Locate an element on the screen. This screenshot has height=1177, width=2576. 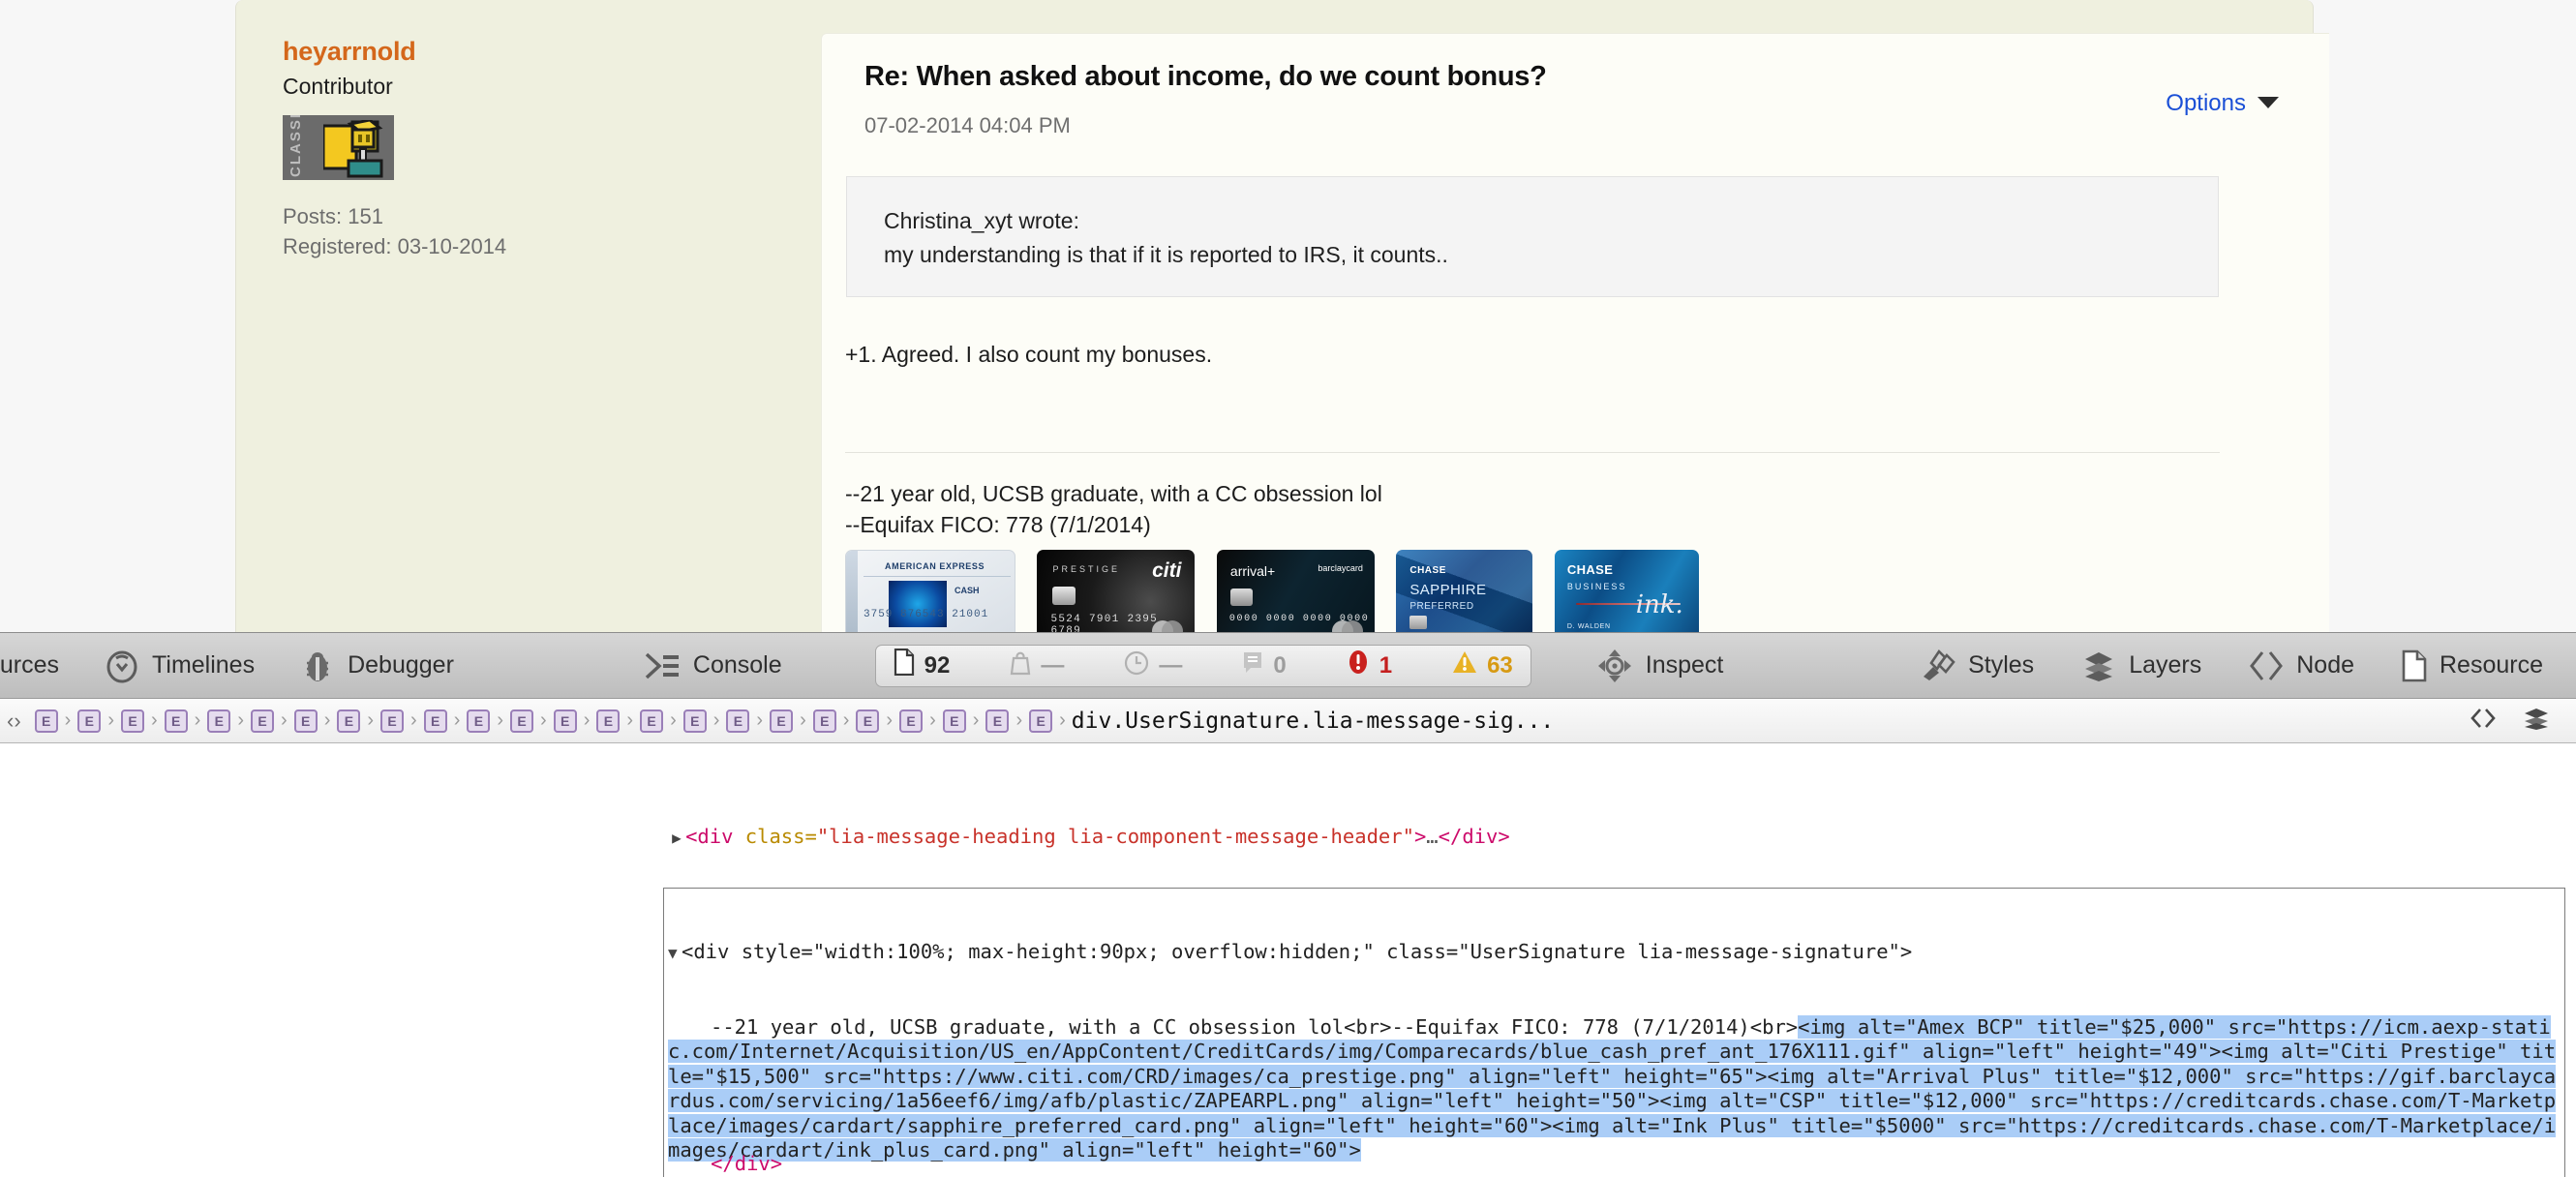
angle-brackets-icon is located at coordinates (2483, 721).